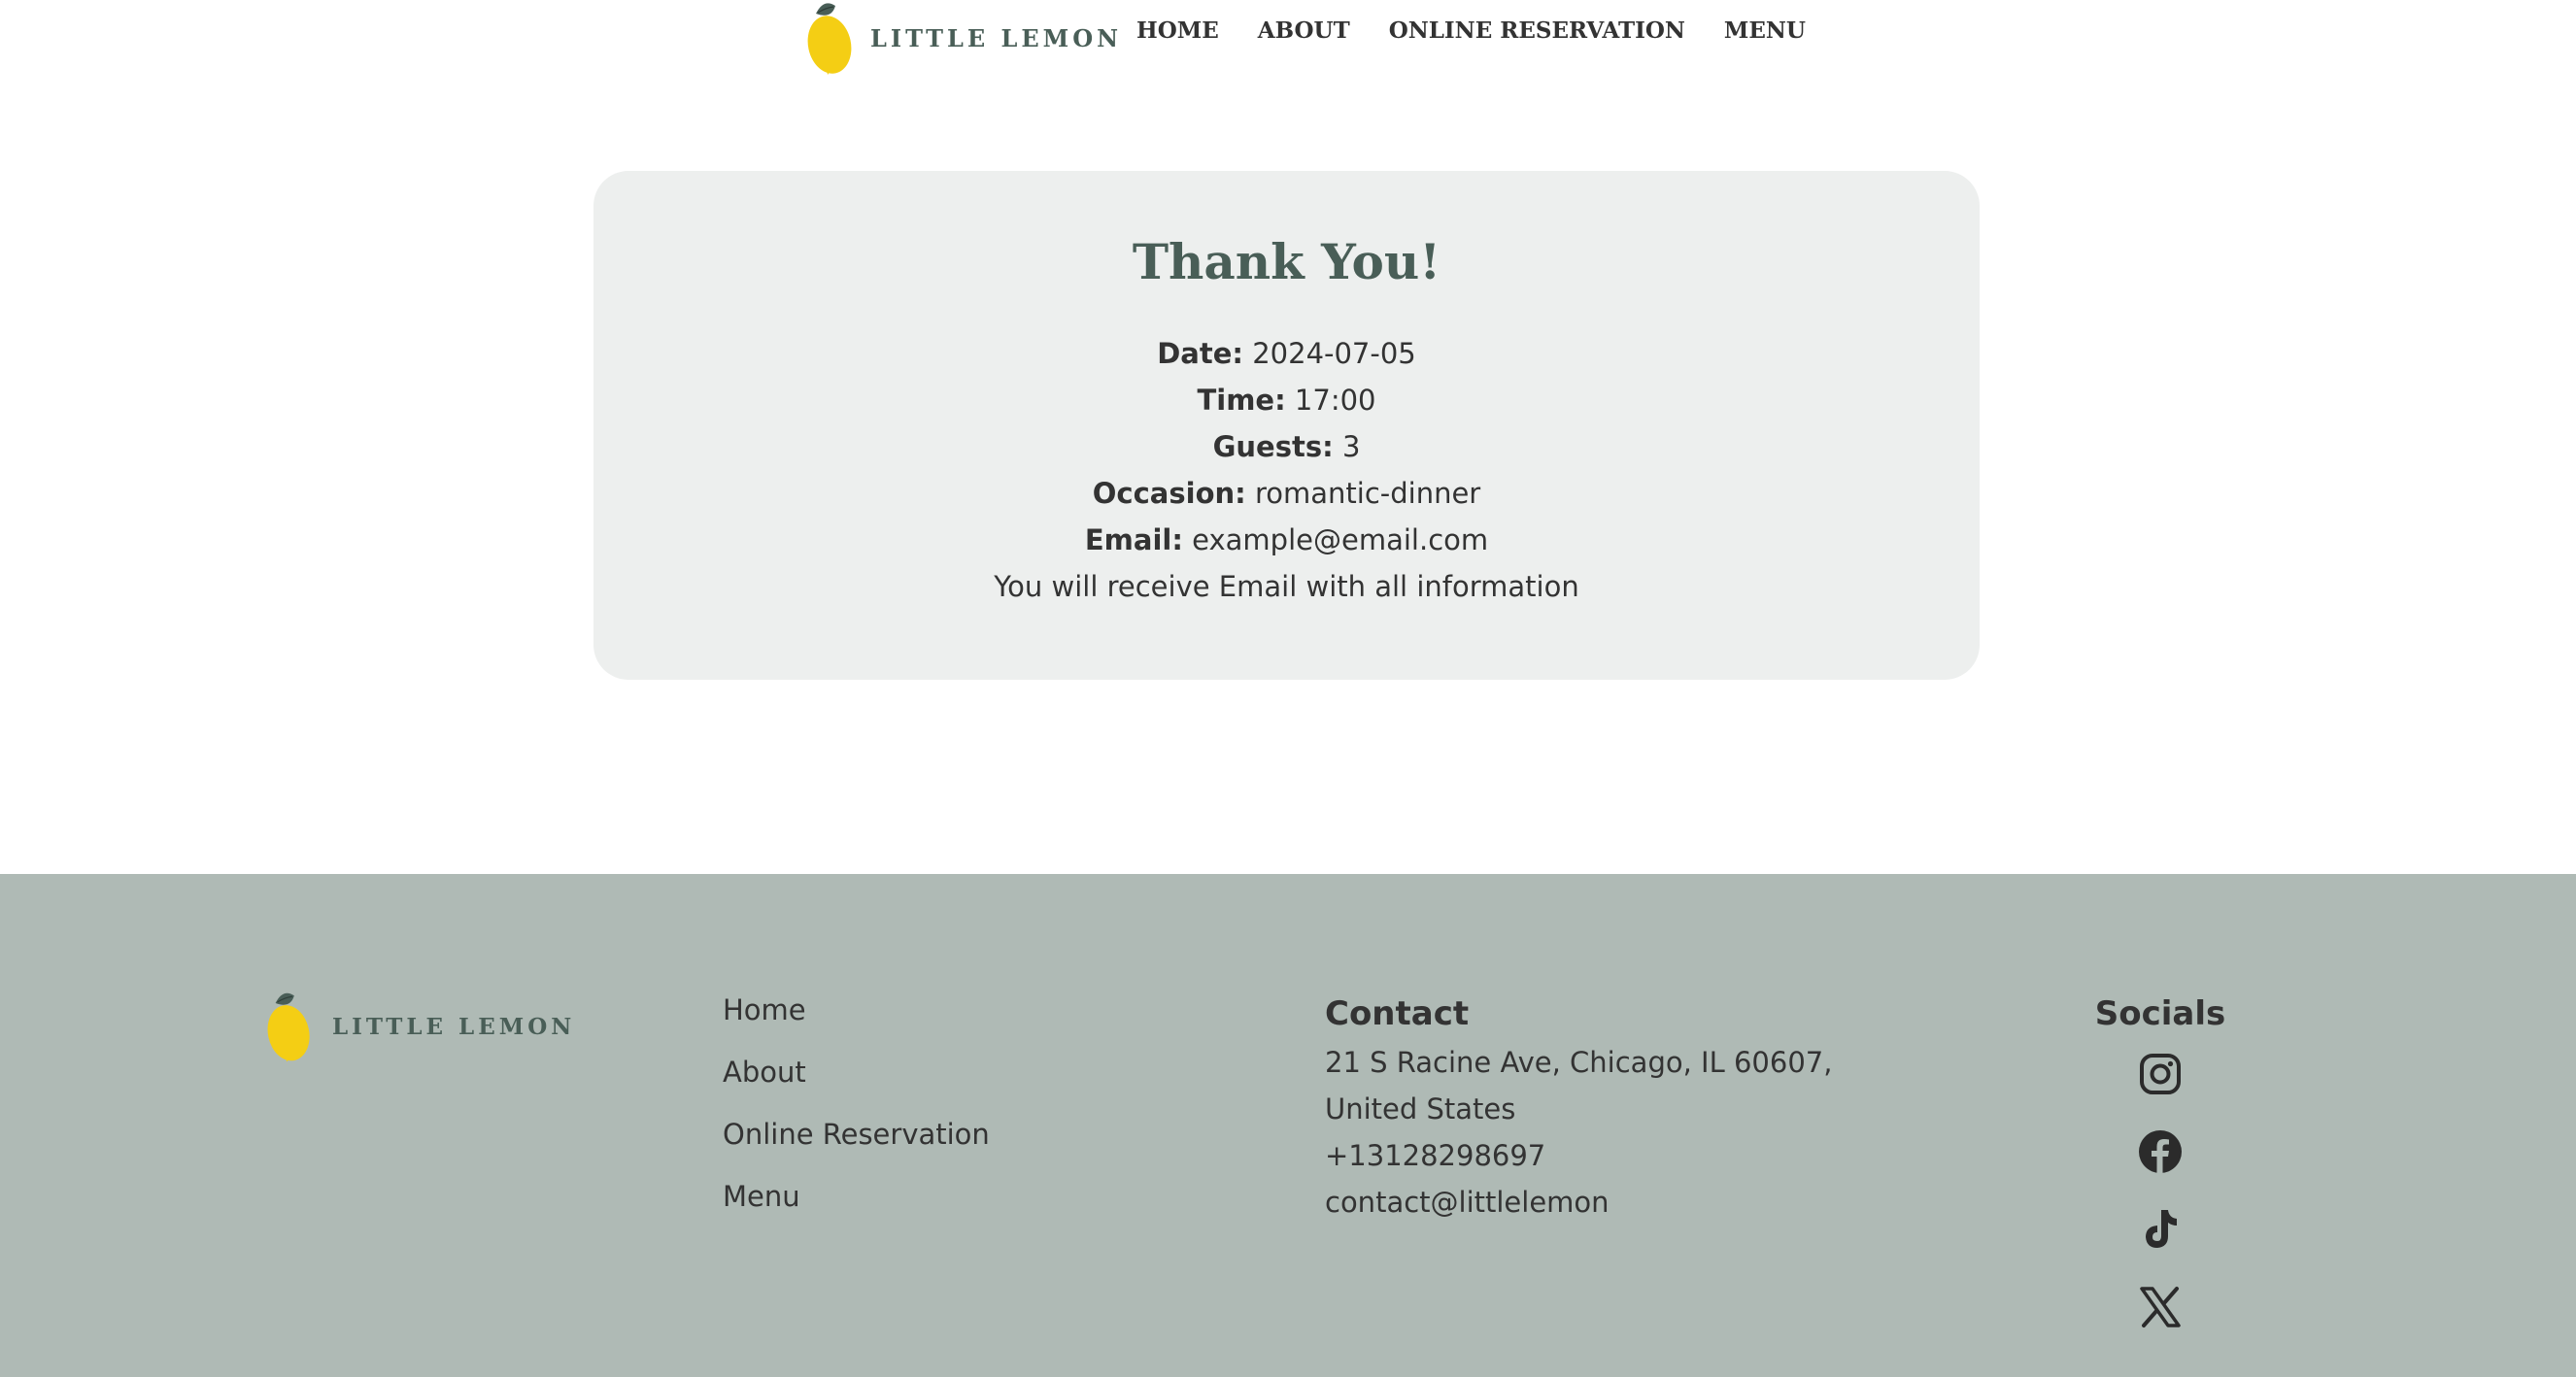  Describe the element at coordinates (454, 1026) in the screenshot. I see `footer-brand-name: LITTLE LEMON` at that location.